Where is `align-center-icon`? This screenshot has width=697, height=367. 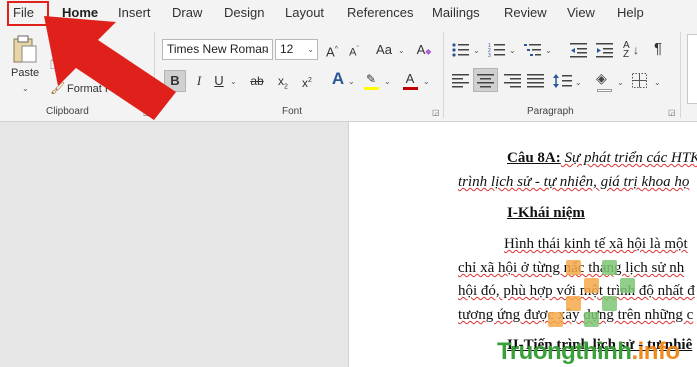 align-center-icon is located at coordinates (485, 81).